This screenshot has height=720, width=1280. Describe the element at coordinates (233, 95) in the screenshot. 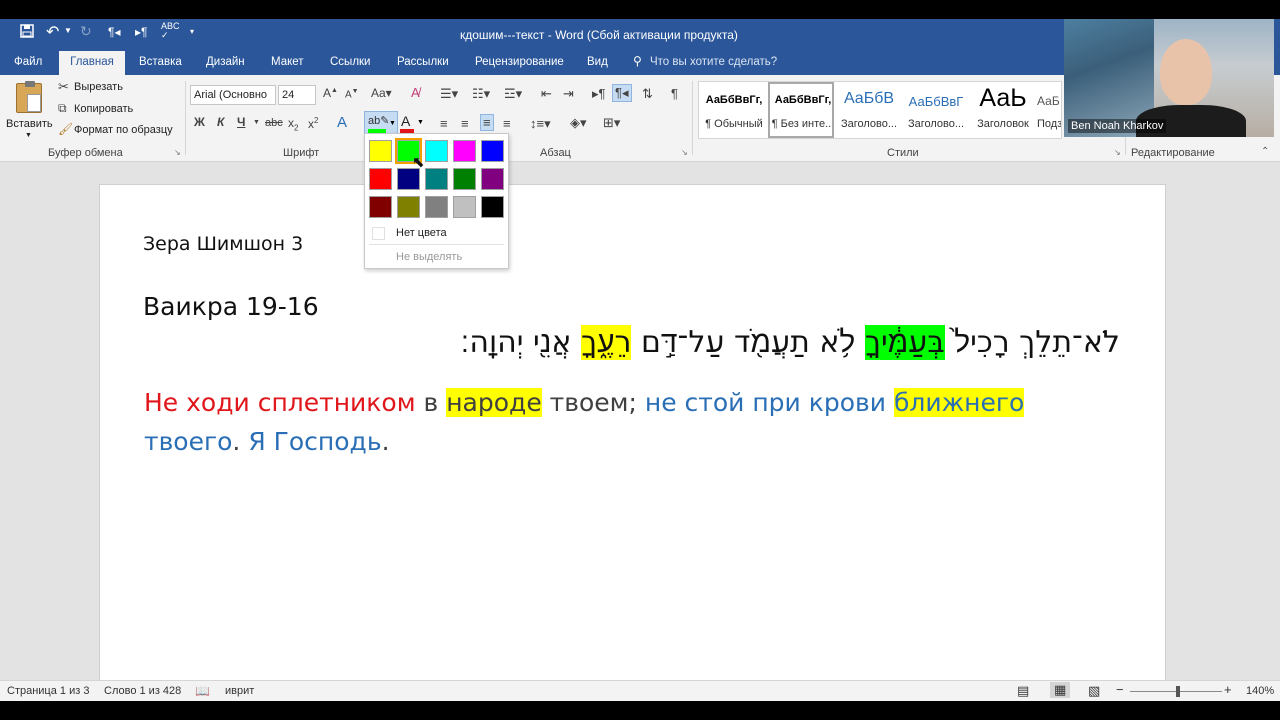

I see `font-name-combo: Arial (Основно` at that location.